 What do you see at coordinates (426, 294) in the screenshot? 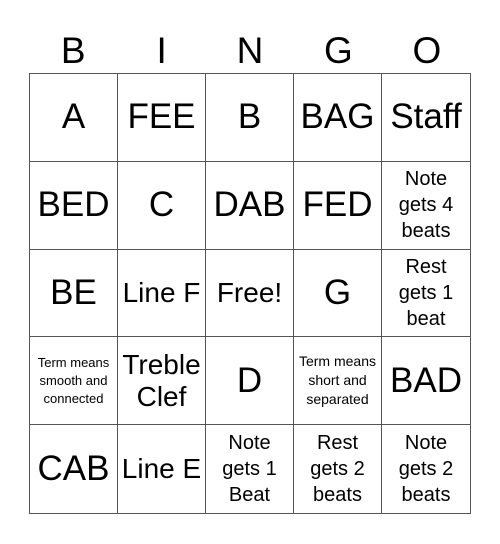
I see `bingo-cell: Rest gets 1 beat` at bounding box center [426, 294].